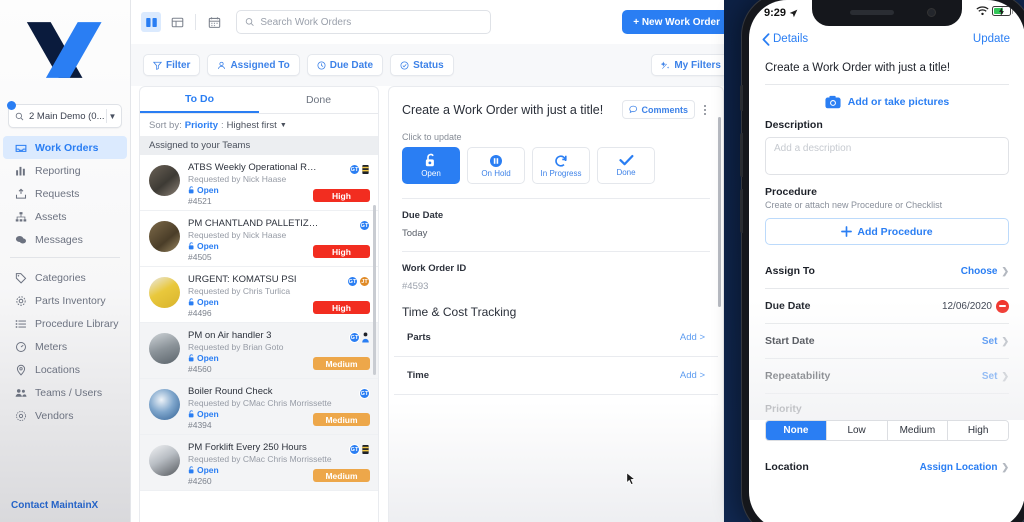  I want to click on vendor-icon, so click(20, 415).